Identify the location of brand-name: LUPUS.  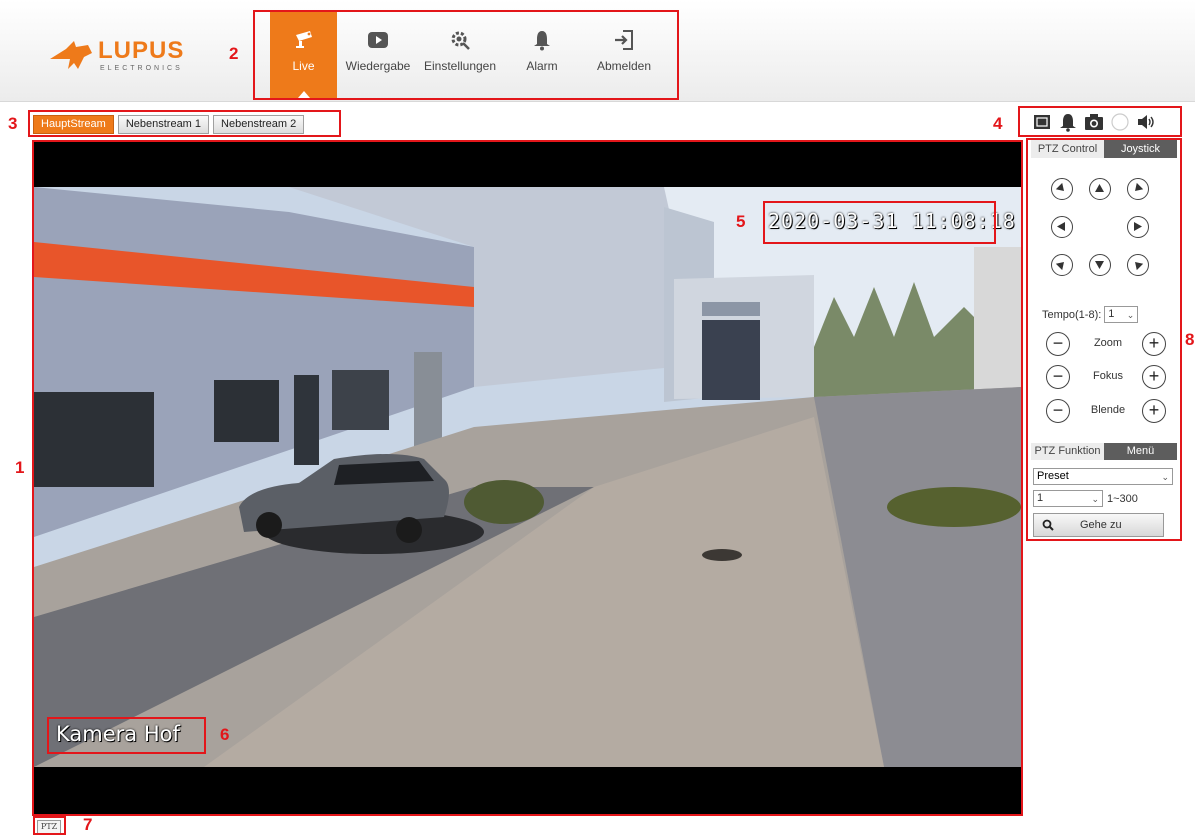
(141, 50).